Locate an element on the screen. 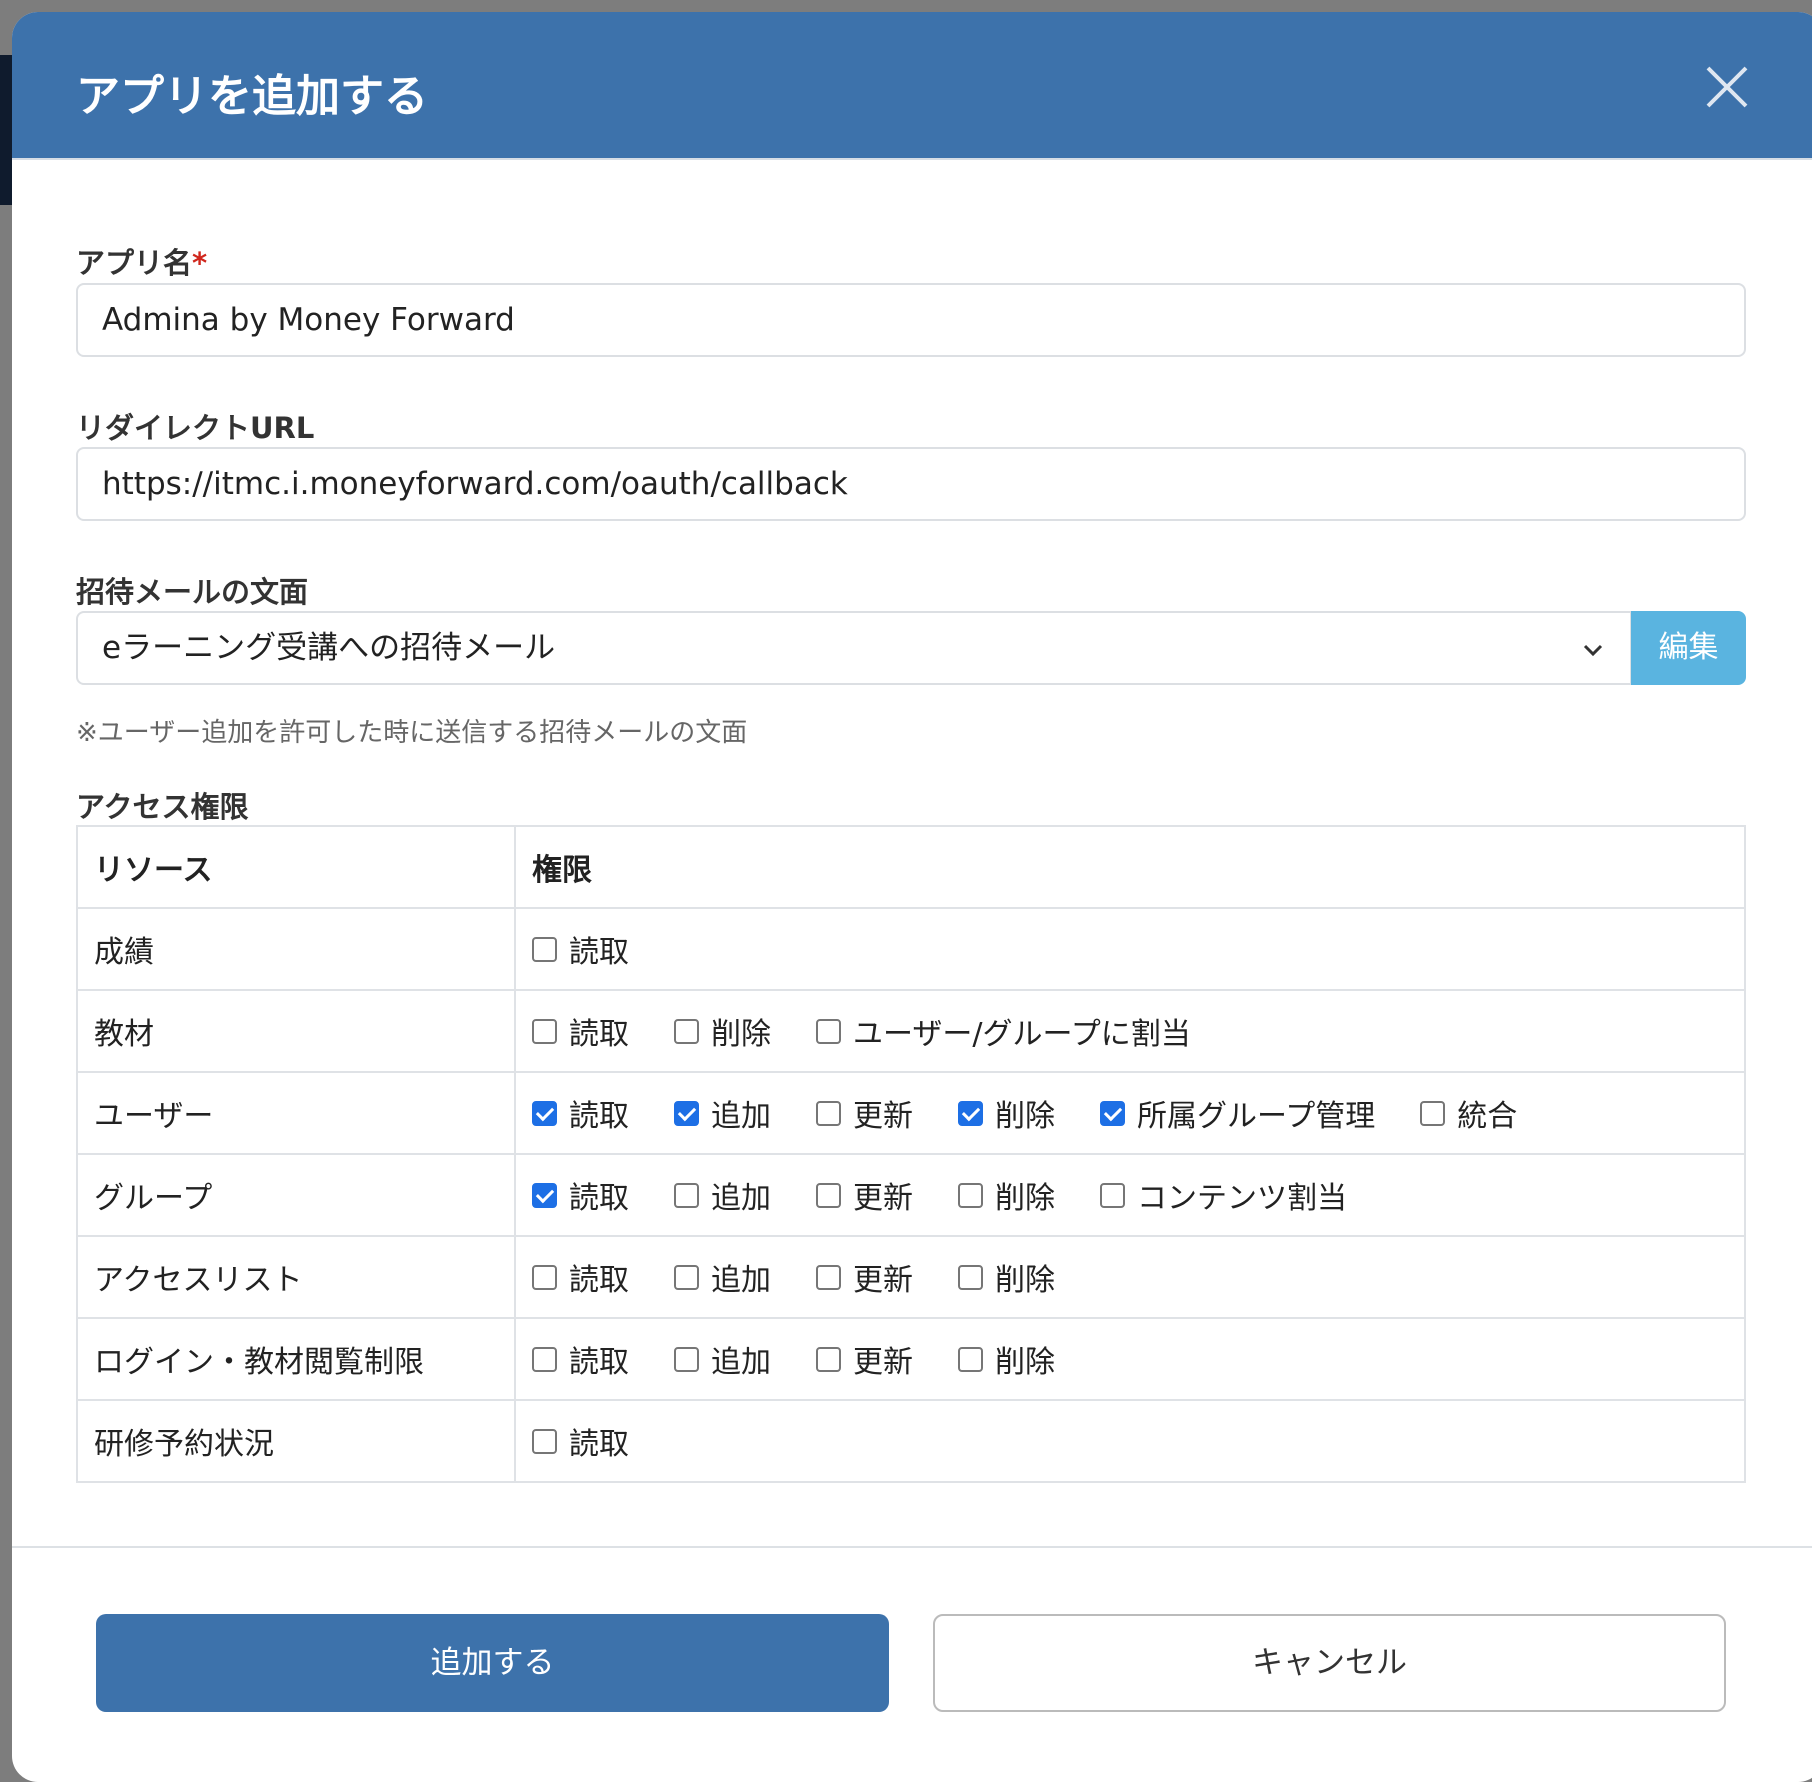  table-row: 成績 読取 is located at coordinates (911, 949).